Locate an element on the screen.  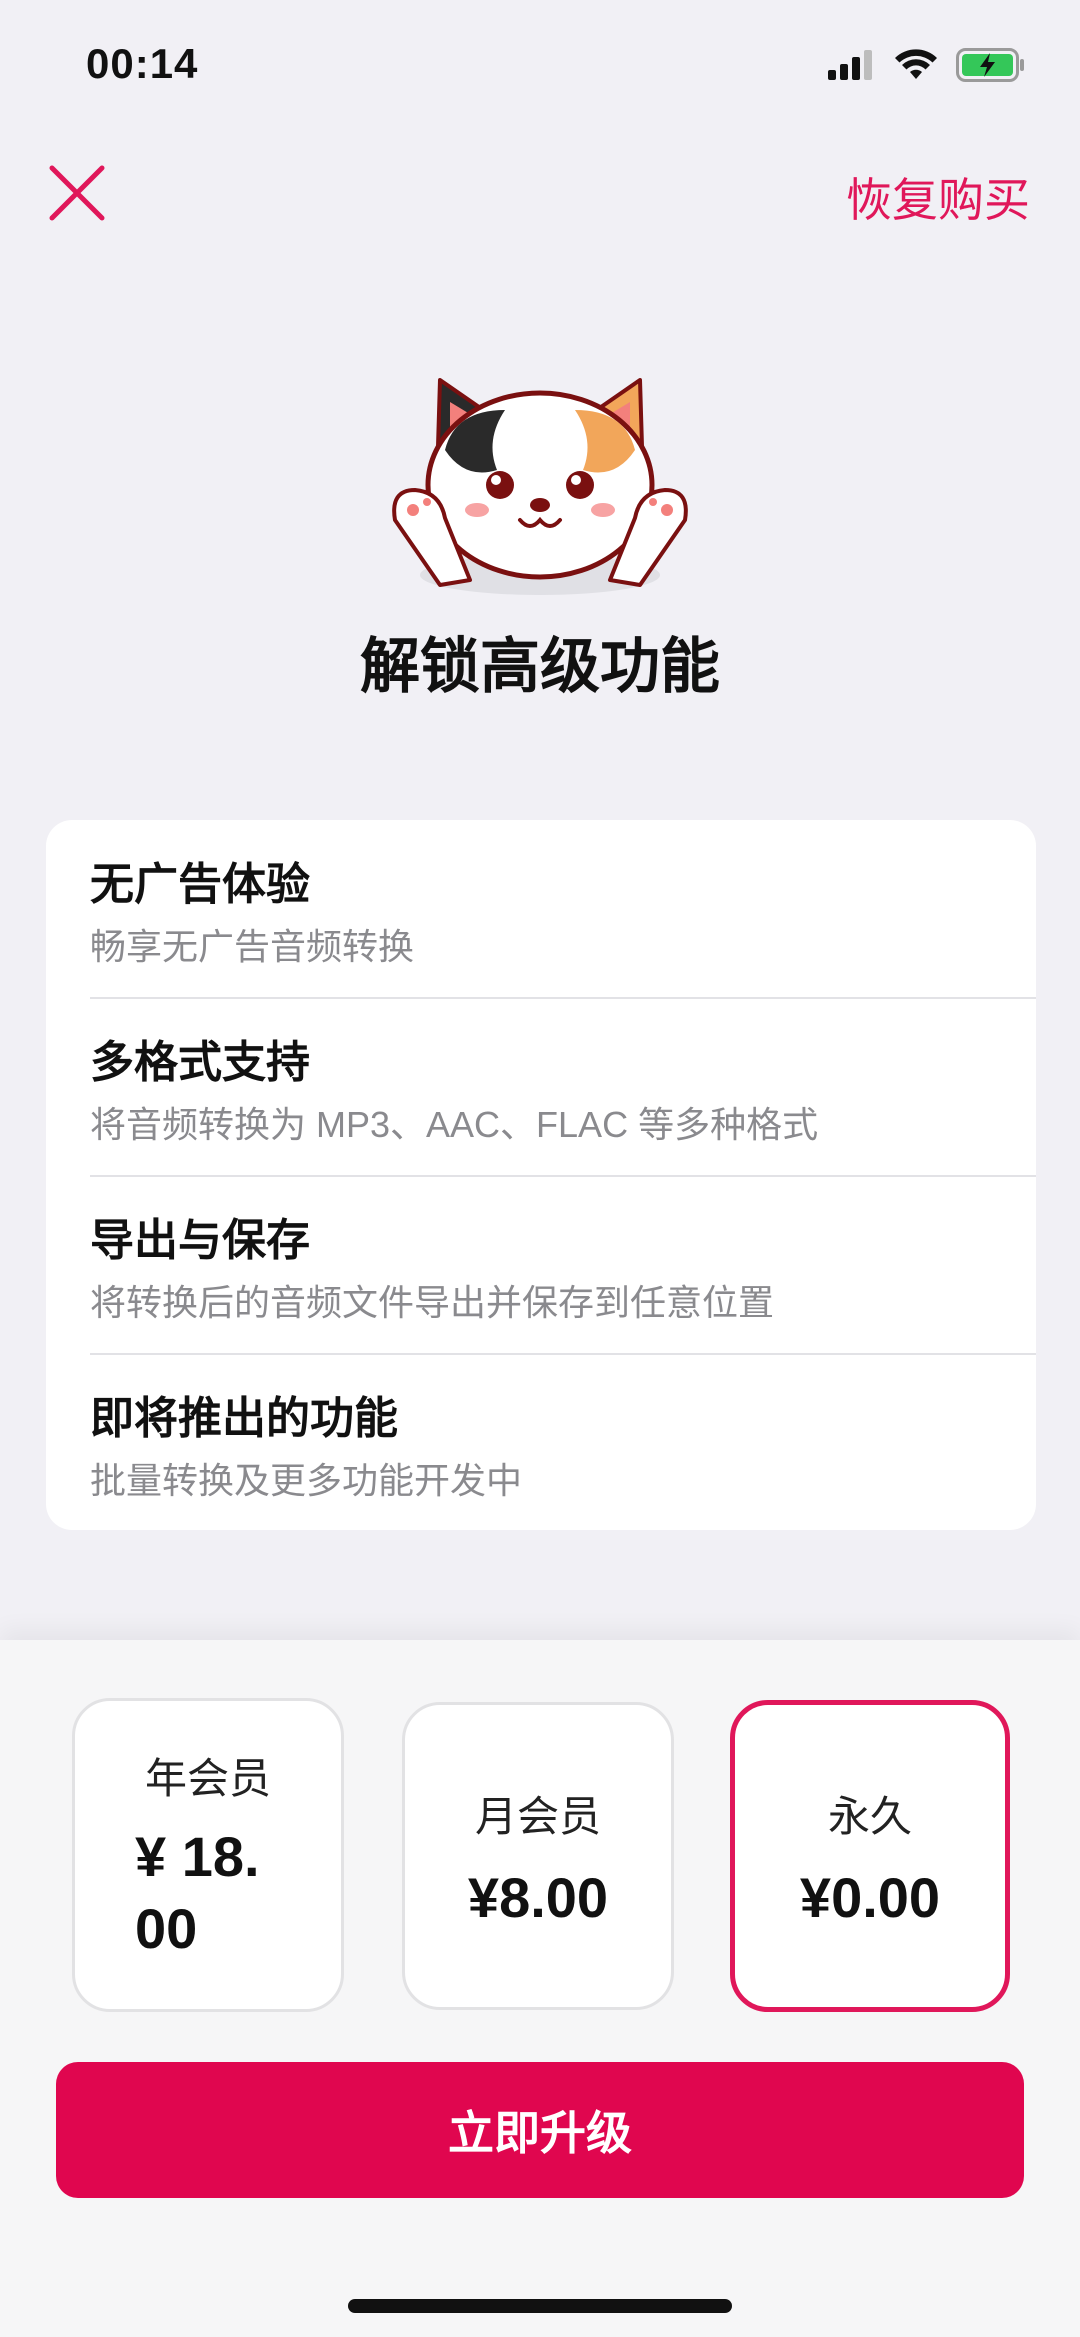
feature-title: 多格式支持 is located at coordinates (200, 1062).